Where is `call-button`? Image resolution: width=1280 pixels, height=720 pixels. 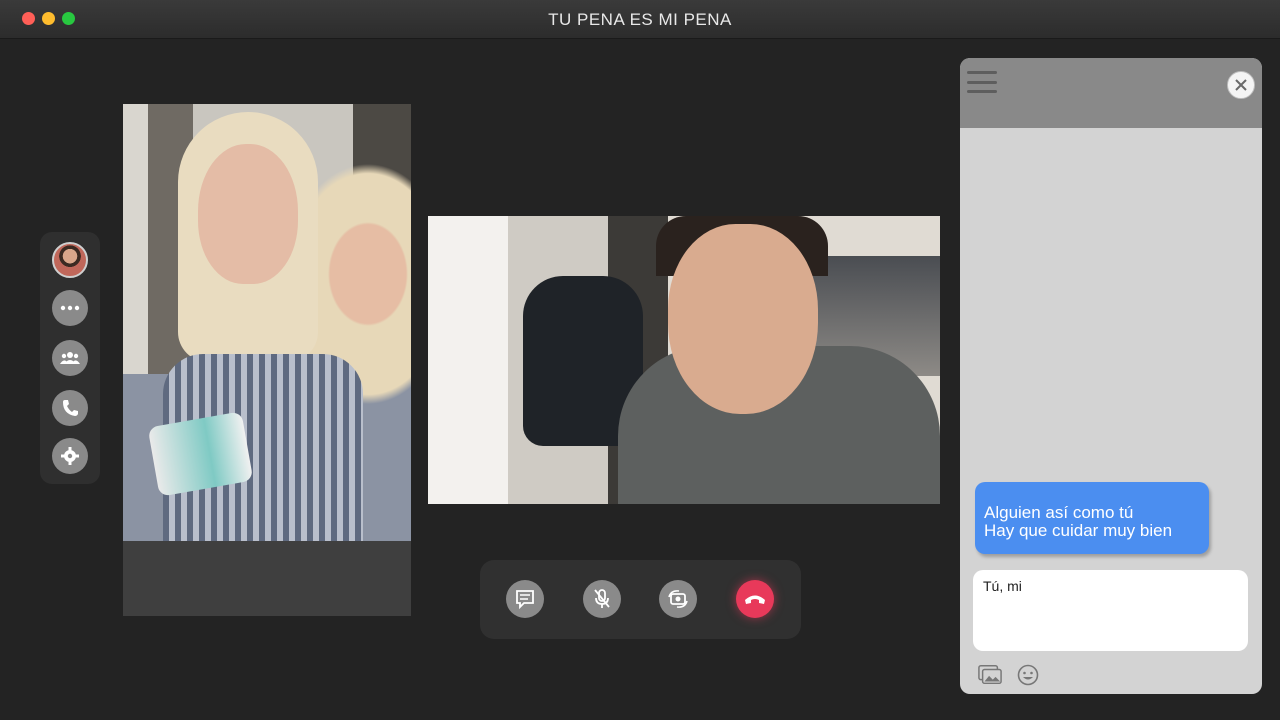 call-button is located at coordinates (70, 408).